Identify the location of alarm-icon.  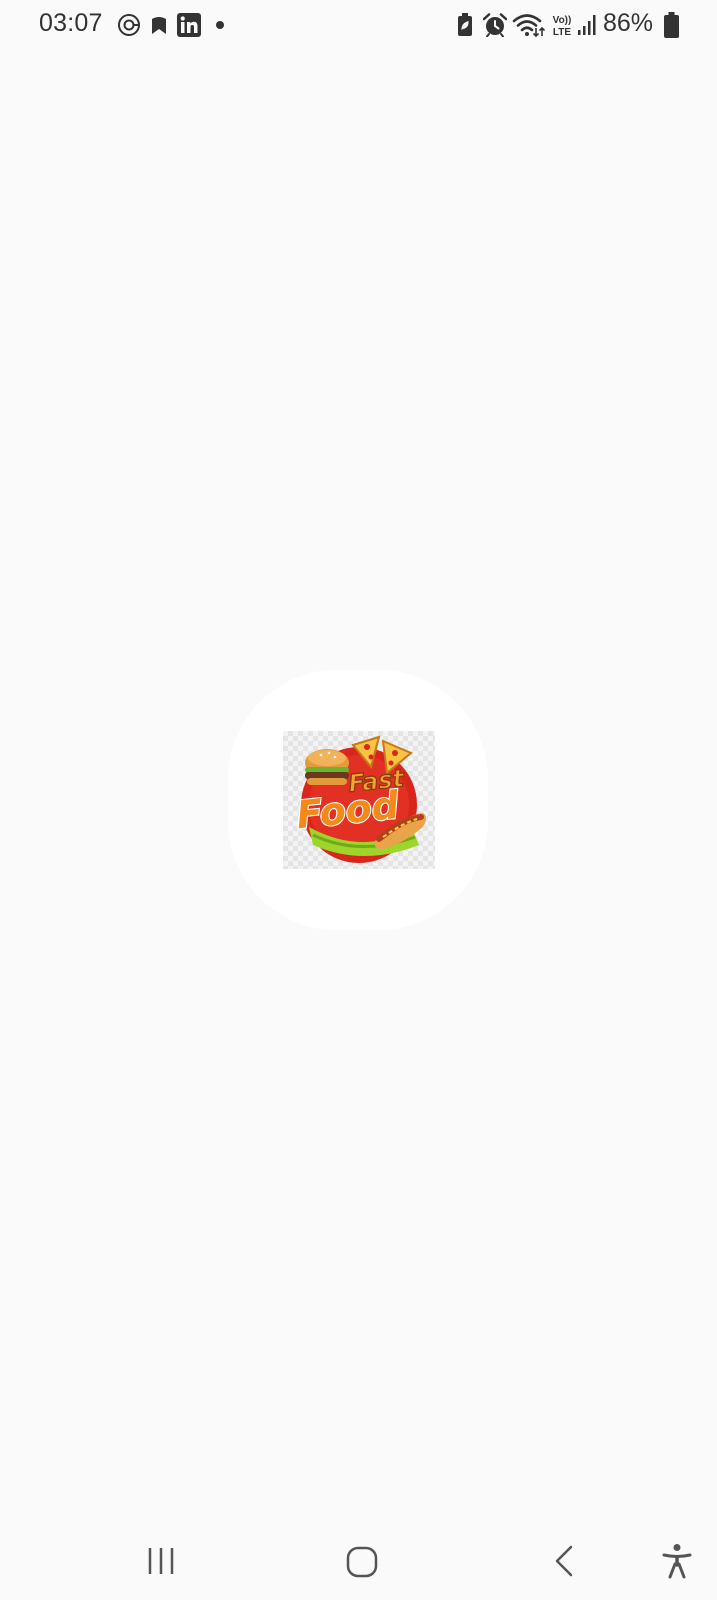
(495, 25).